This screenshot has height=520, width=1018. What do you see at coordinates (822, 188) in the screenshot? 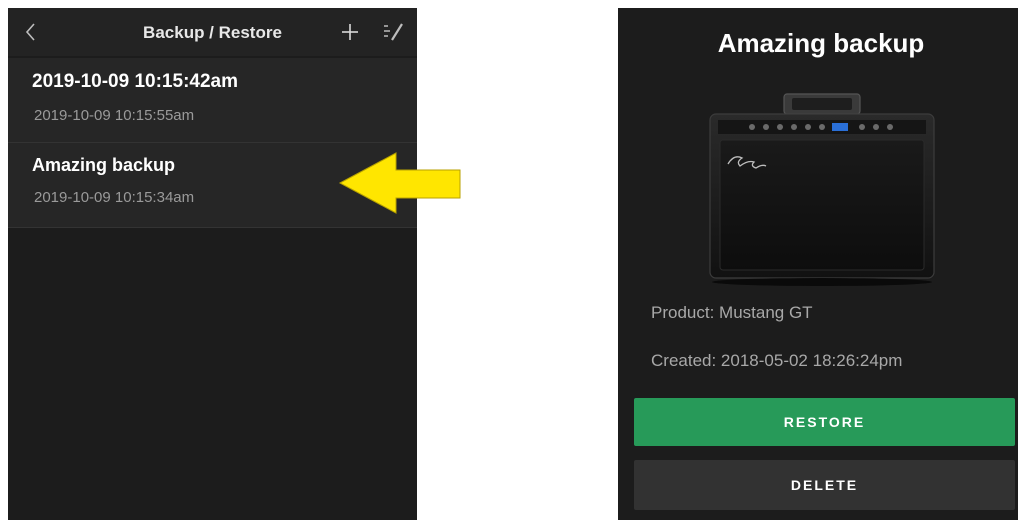
I see `amplifier-image` at bounding box center [822, 188].